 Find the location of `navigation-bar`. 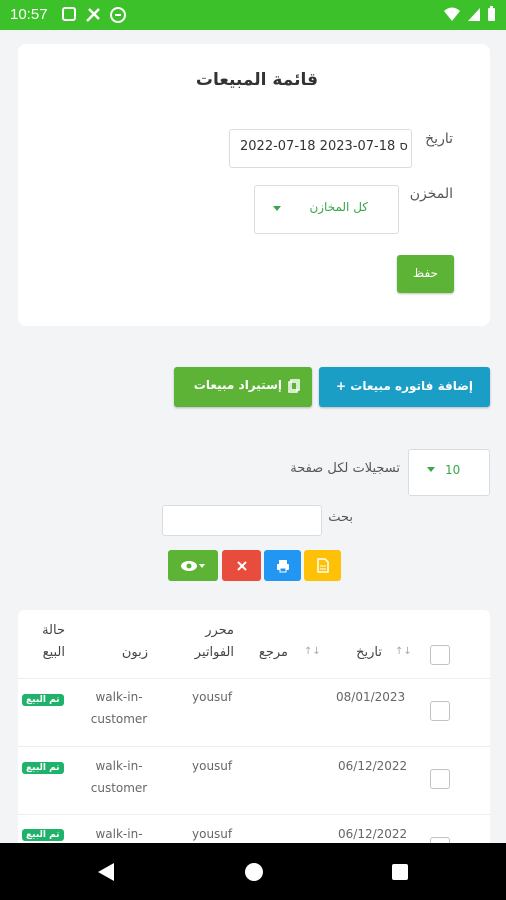

navigation-bar is located at coordinates (253, 871).